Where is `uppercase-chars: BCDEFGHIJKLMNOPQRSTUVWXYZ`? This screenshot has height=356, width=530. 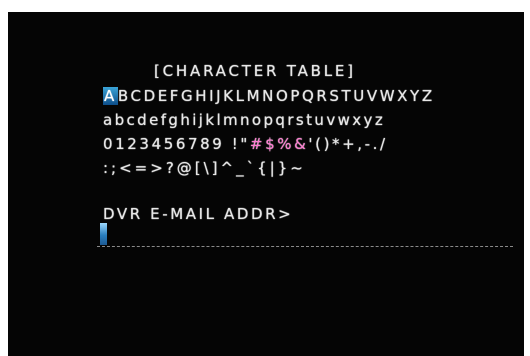
uppercase-chars: BCDEFGHIJKLMNOPQRSTUVWXYZ is located at coordinates (276, 96).